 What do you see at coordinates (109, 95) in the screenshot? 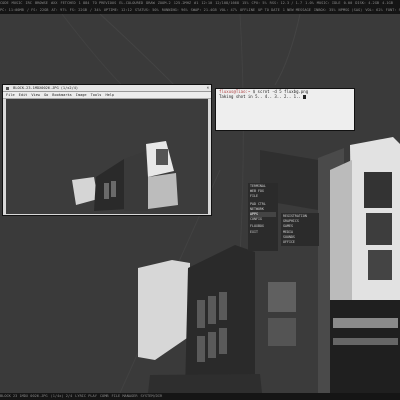
I see `menu-item-help: Help` at bounding box center [109, 95].